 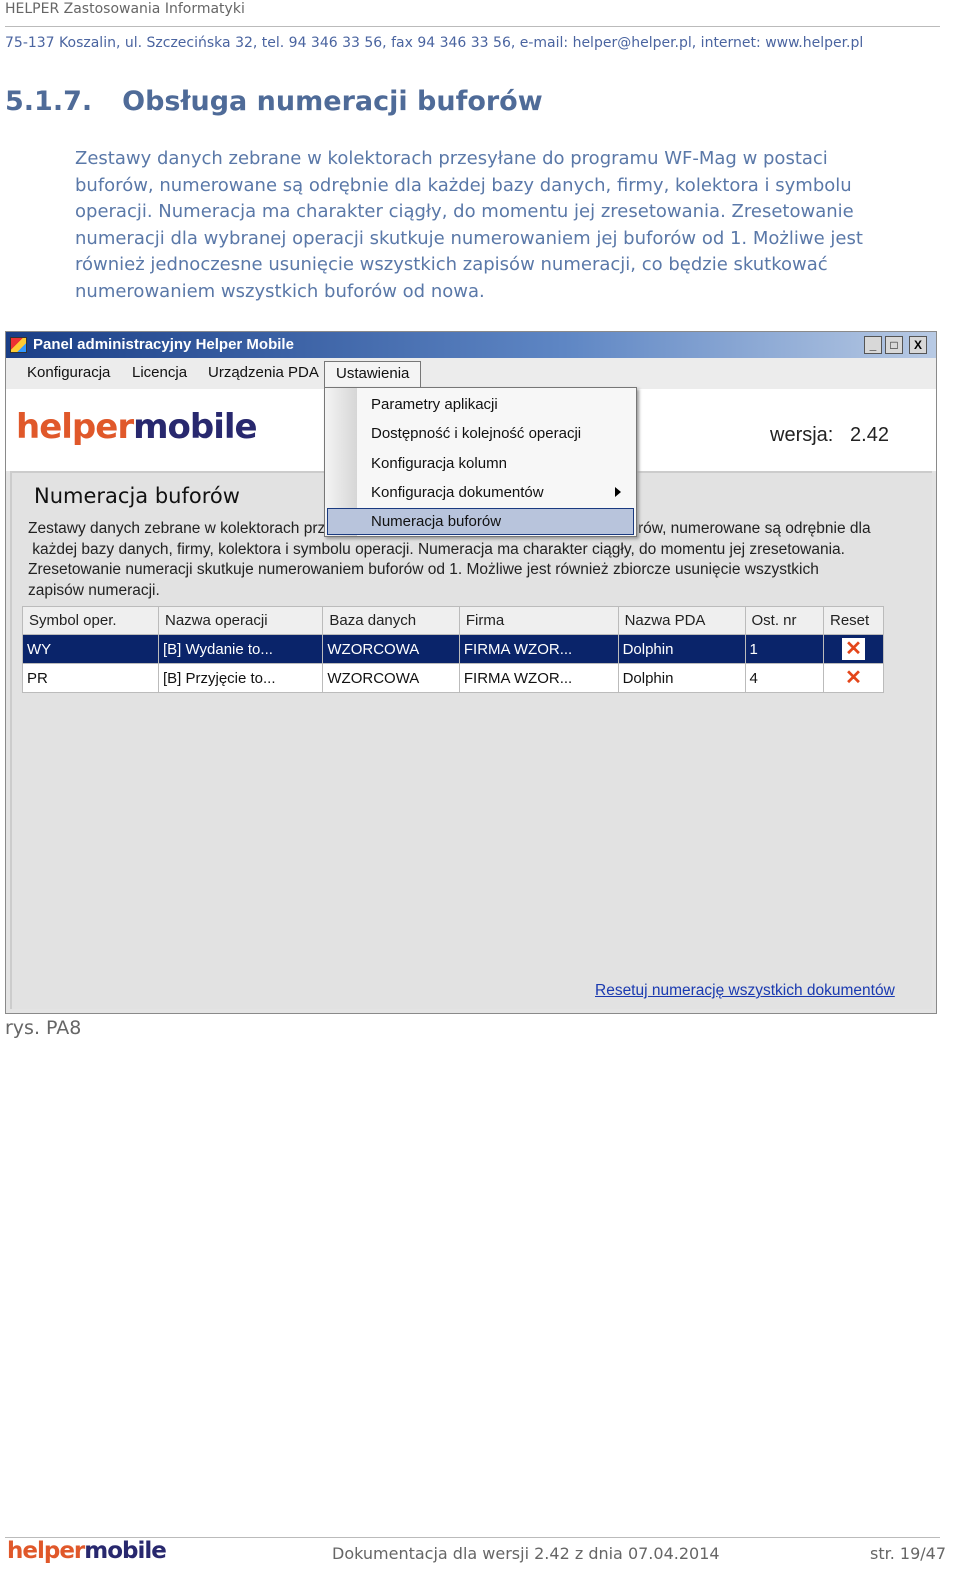 What do you see at coordinates (745, 991) in the screenshot?
I see `reset-all-link: Resetuj numerację wszystkich dokumentów` at bounding box center [745, 991].